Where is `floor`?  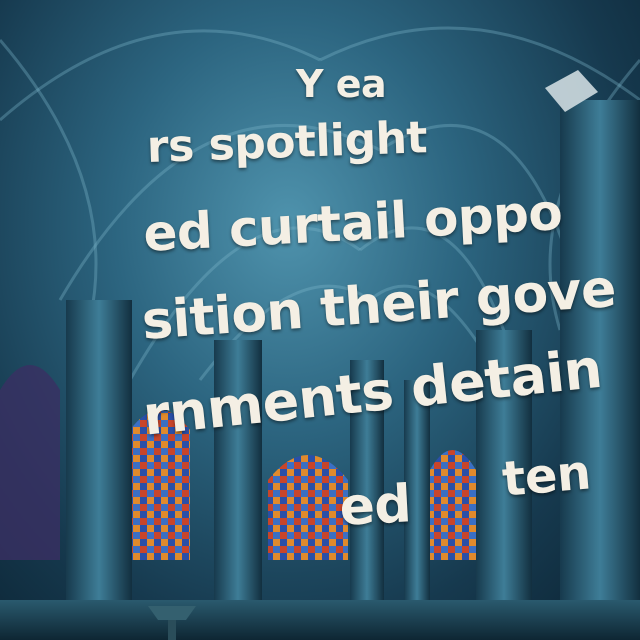
floor is located at coordinates (320, 620).